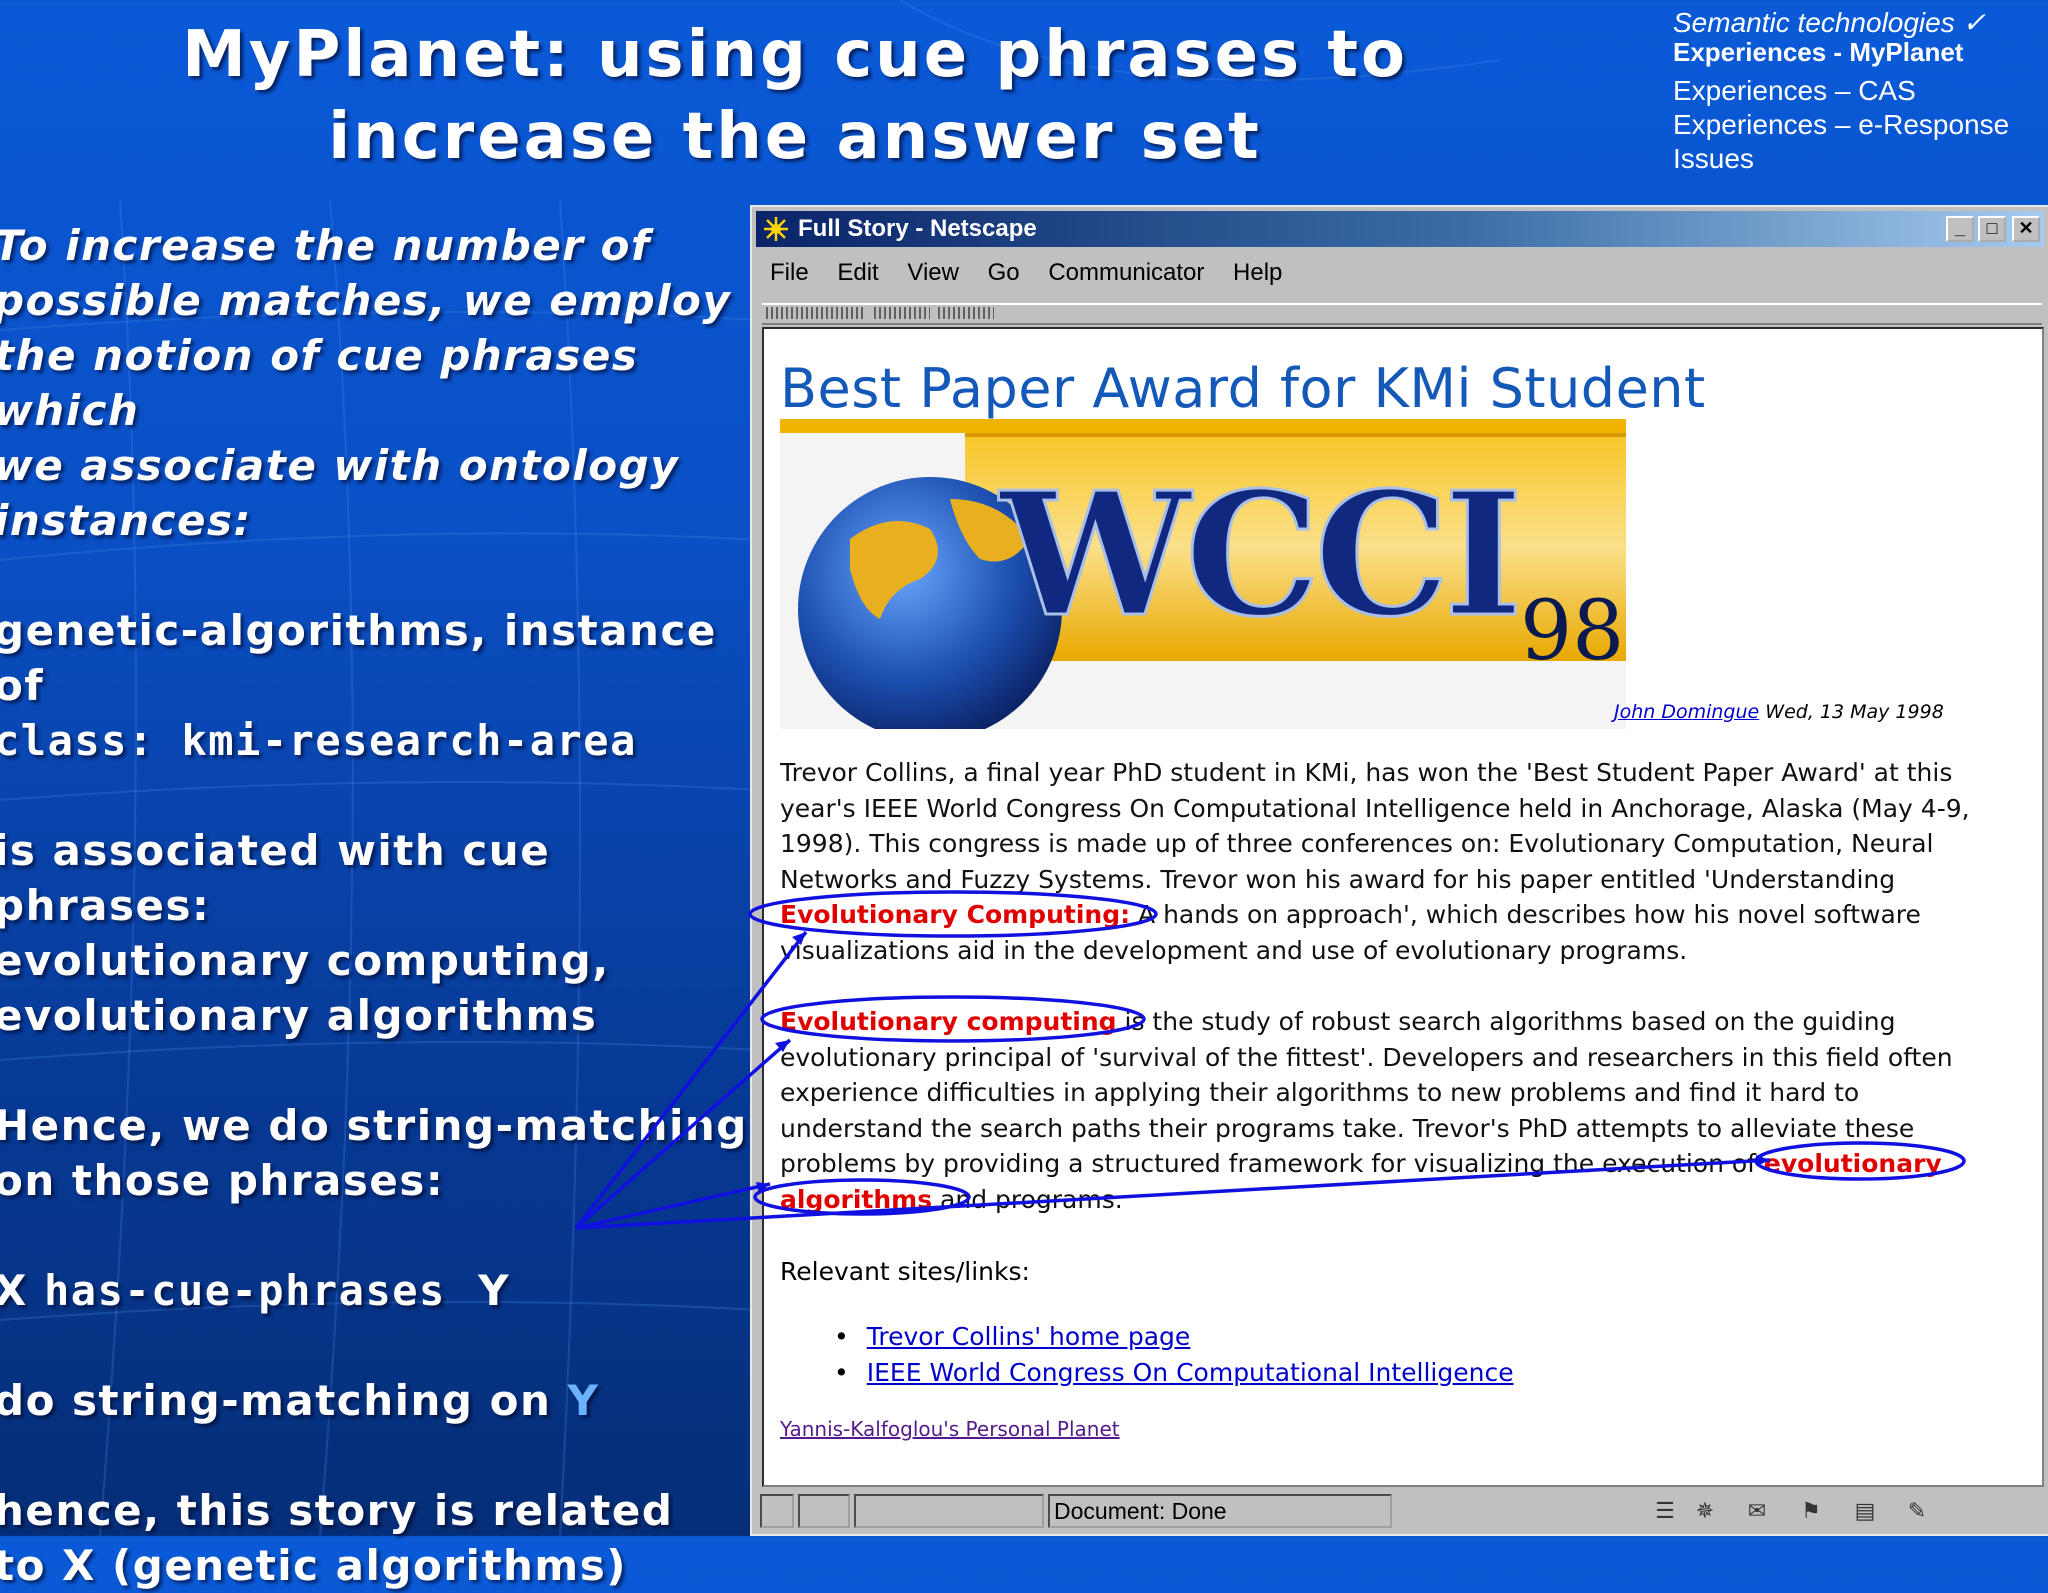 The image size is (2048, 1593). Describe the element at coordinates (126, 520) in the screenshot. I see `intro-line: instances:` at that location.